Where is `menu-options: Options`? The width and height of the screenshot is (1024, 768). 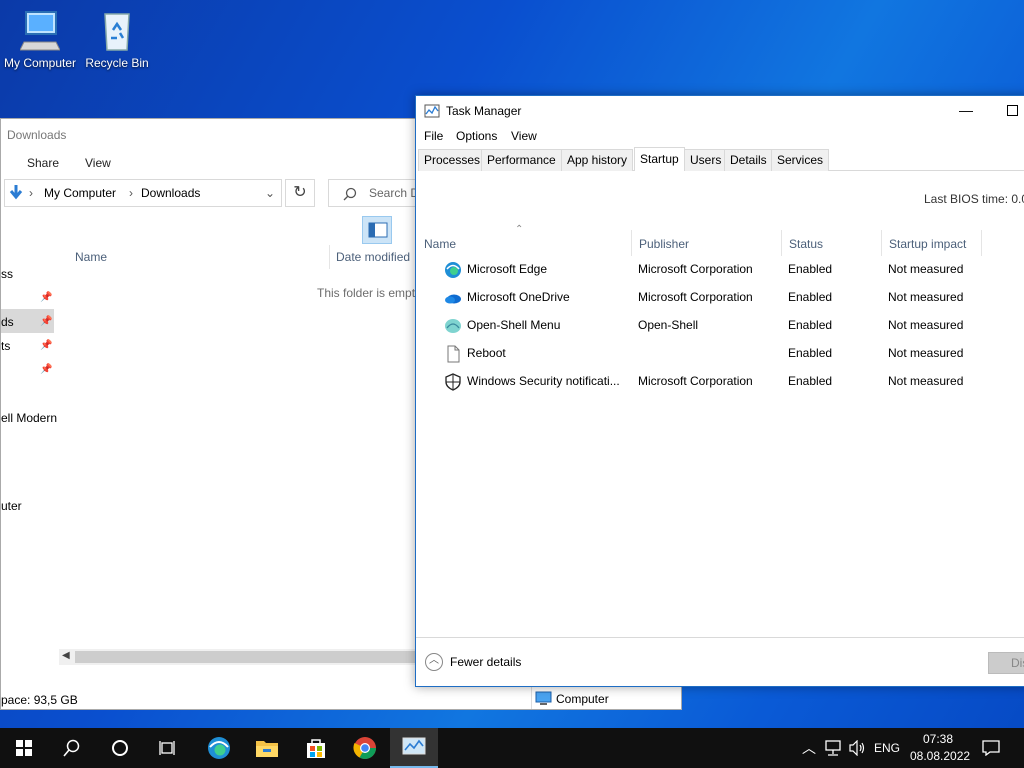
menu-options: Options is located at coordinates (476, 136).